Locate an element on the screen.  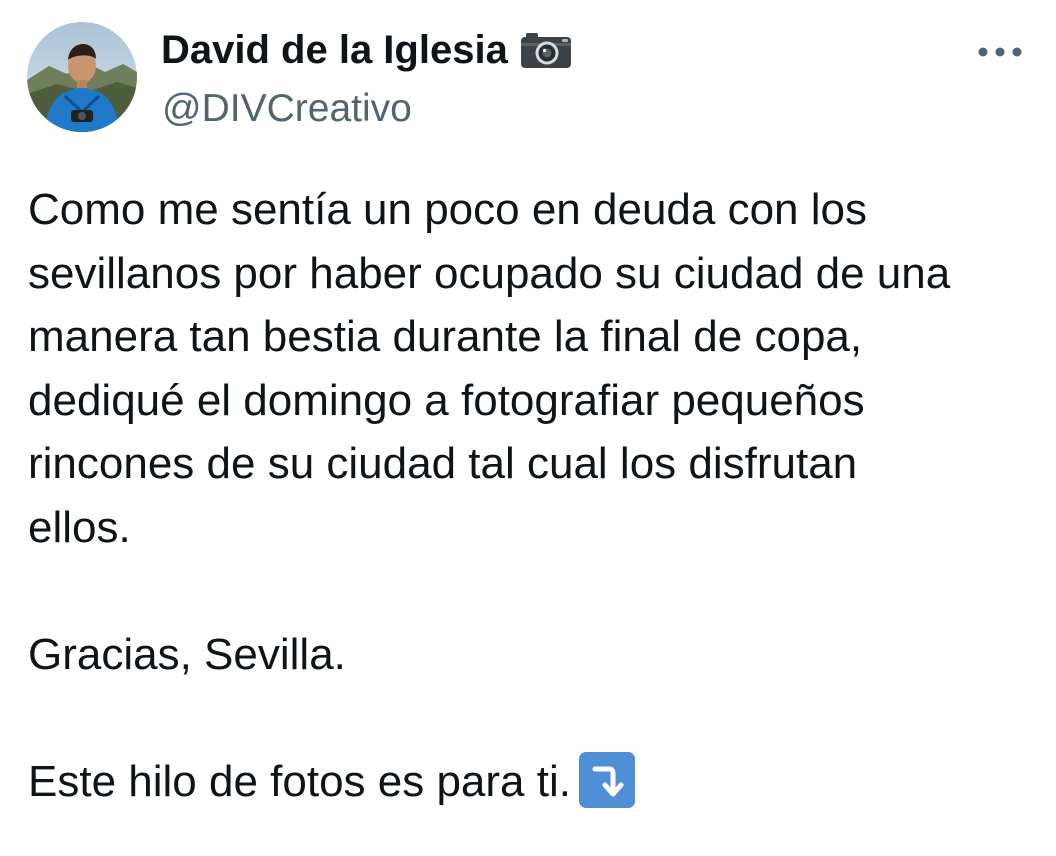
author-handle: @DIVCreativo is located at coordinates (287, 109).